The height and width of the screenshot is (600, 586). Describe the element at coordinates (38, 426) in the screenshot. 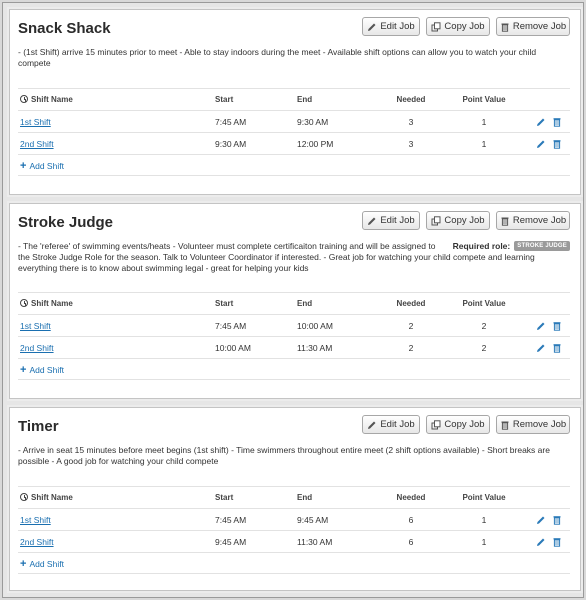

I see `job-title: Timer` at that location.